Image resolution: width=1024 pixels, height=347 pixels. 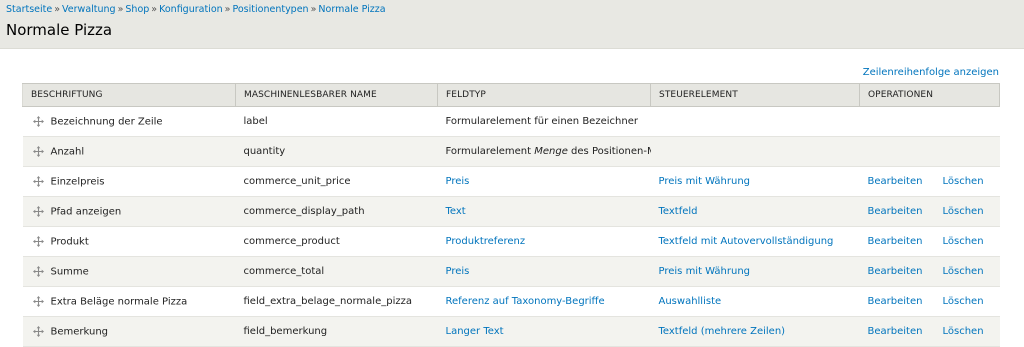 What do you see at coordinates (678, 211) in the screenshot?
I see `widget-link: Textfeld` at bounding box center [678, 211].